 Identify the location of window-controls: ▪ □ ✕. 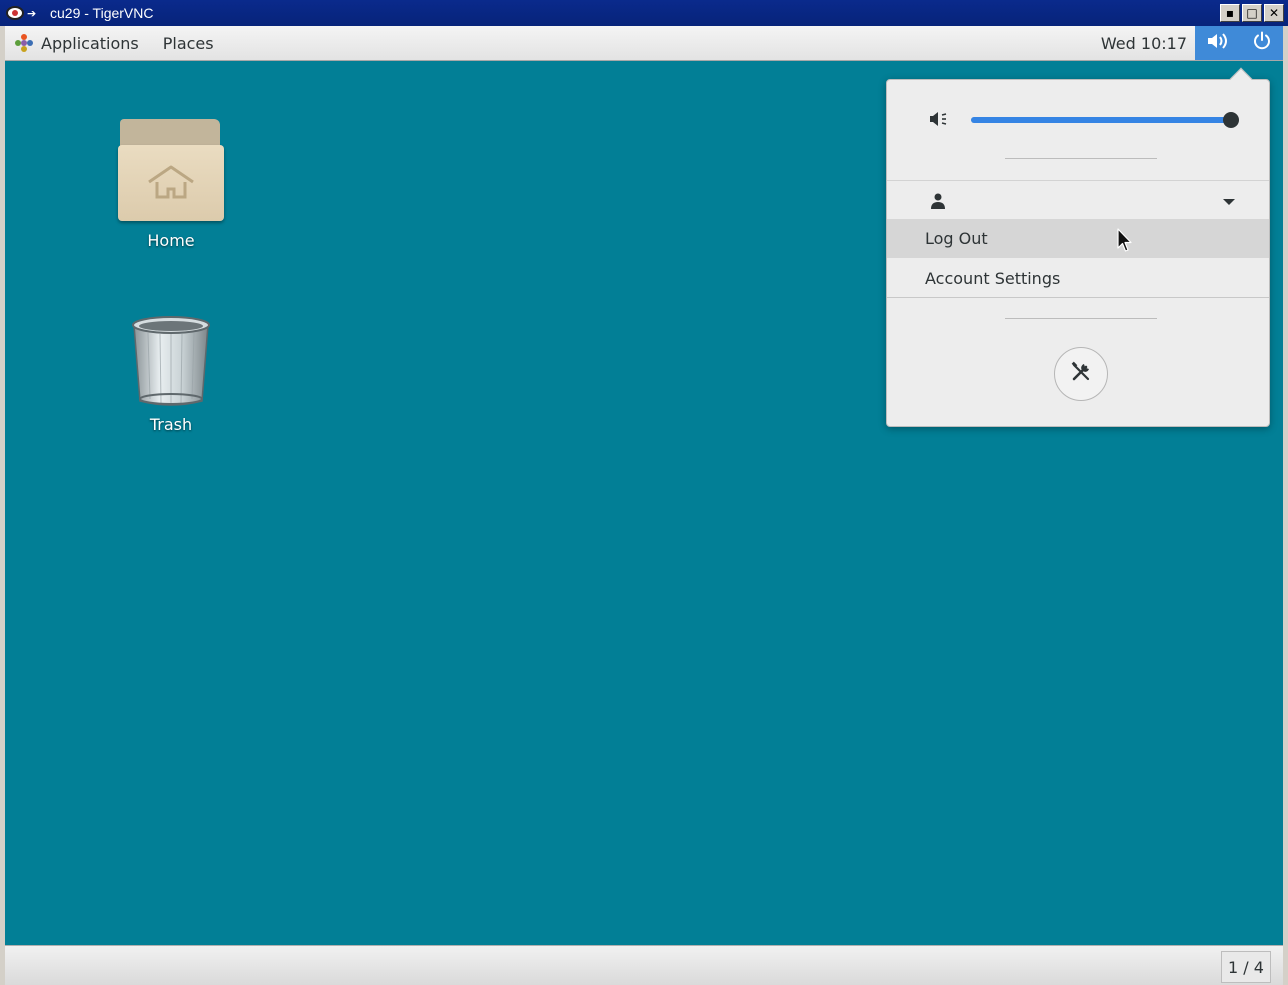
(1252, 13).